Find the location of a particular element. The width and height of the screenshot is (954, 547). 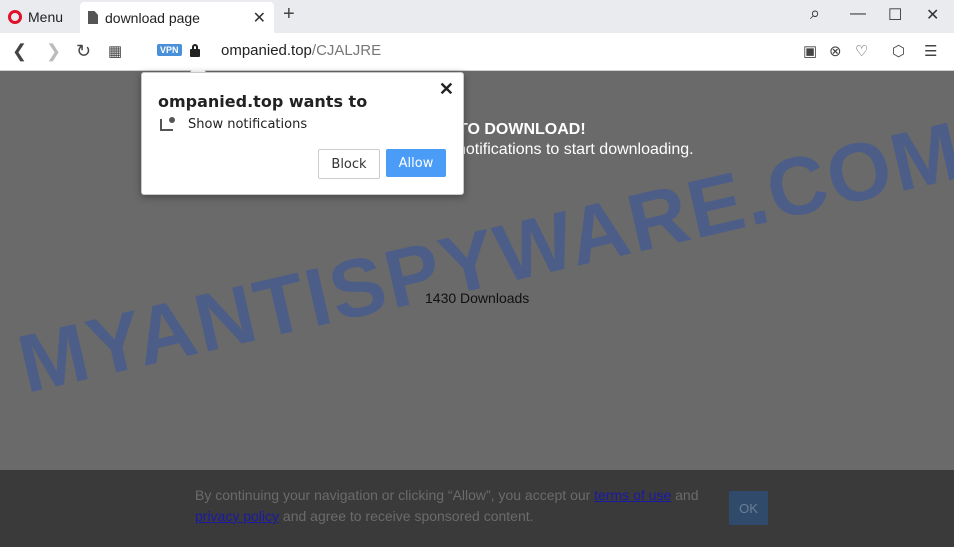

popup-arrow is located at coordinates (198, 68).